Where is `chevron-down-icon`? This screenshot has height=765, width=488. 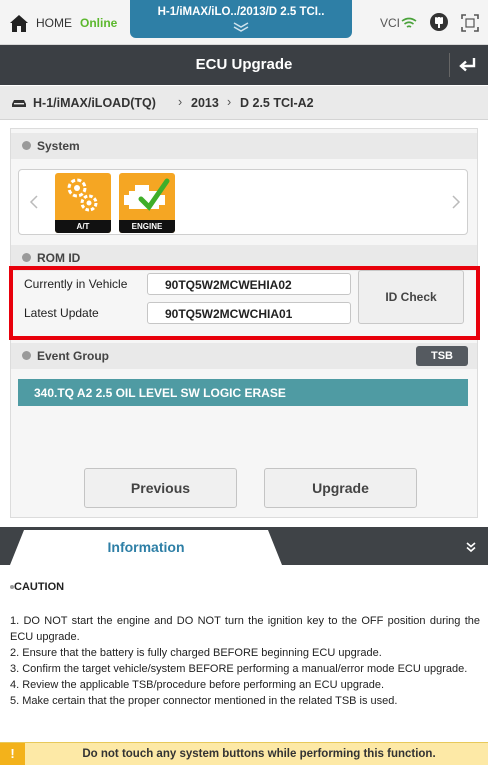 chevron-down-icon is located at coordinates (241, 27).